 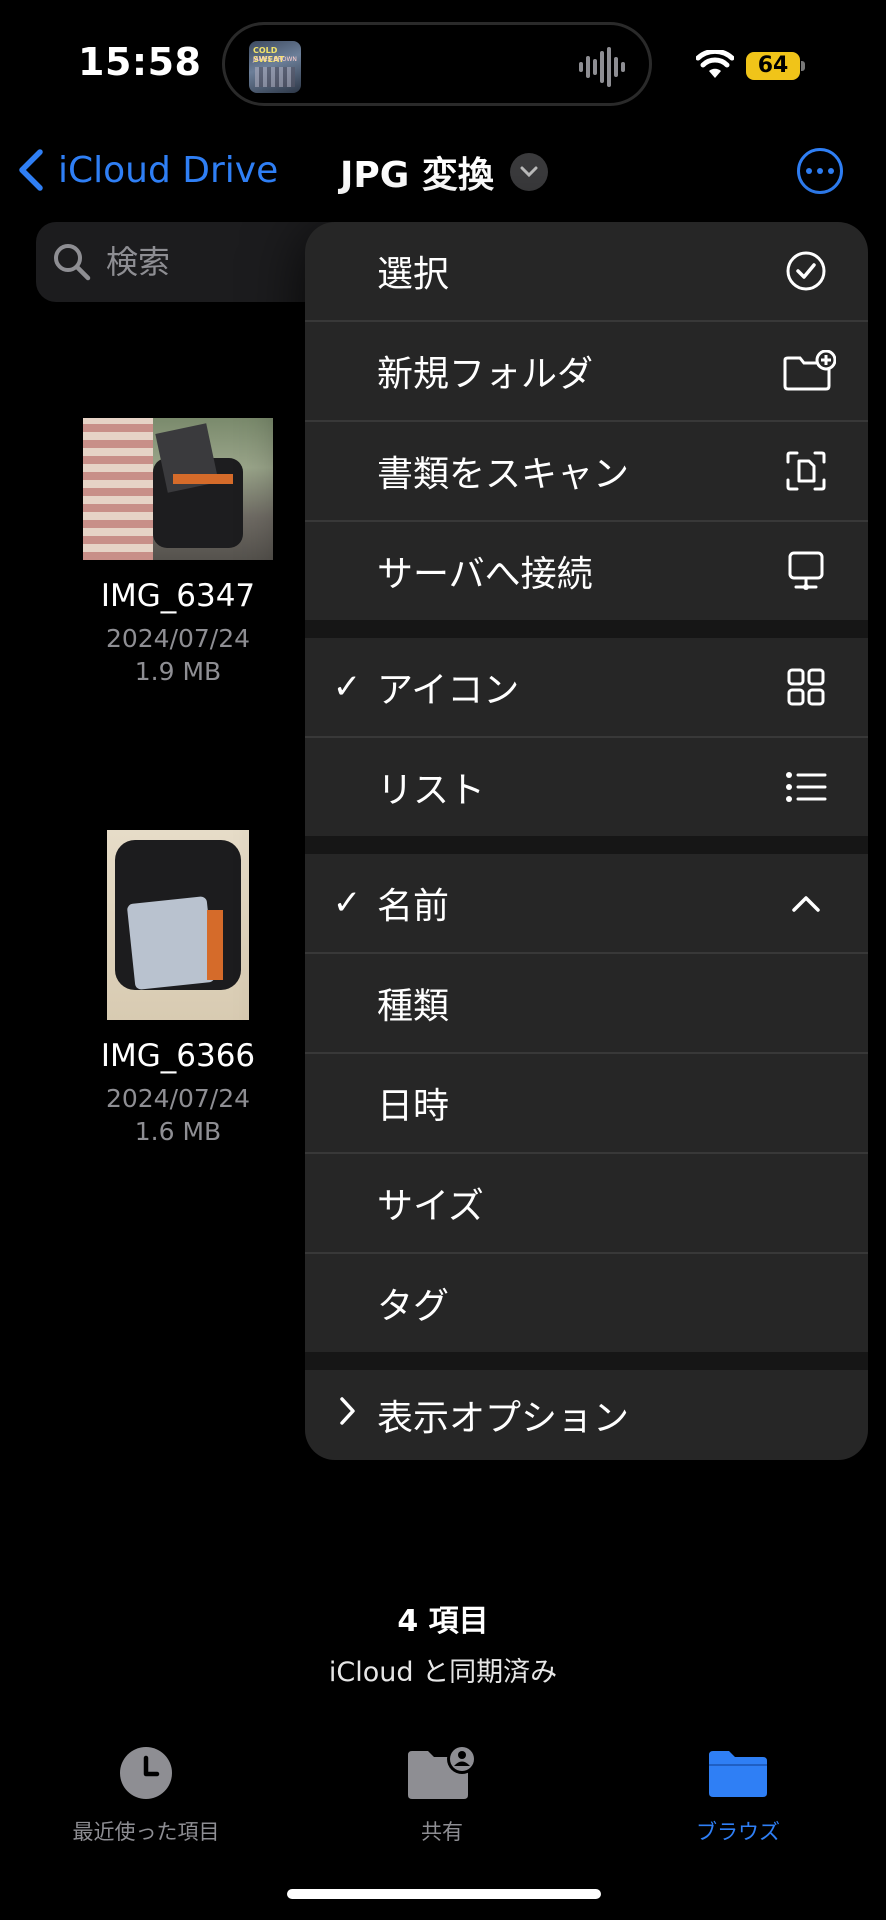 What do you see at coordinates (206, 262) in the screenshot?
I see `search-input` at bounding box center [206, 262].